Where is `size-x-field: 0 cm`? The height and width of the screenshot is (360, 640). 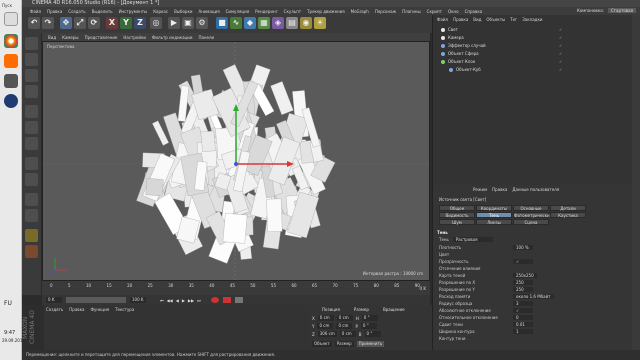
size-x-field: 0 cm is located at coordinates (344, 318).